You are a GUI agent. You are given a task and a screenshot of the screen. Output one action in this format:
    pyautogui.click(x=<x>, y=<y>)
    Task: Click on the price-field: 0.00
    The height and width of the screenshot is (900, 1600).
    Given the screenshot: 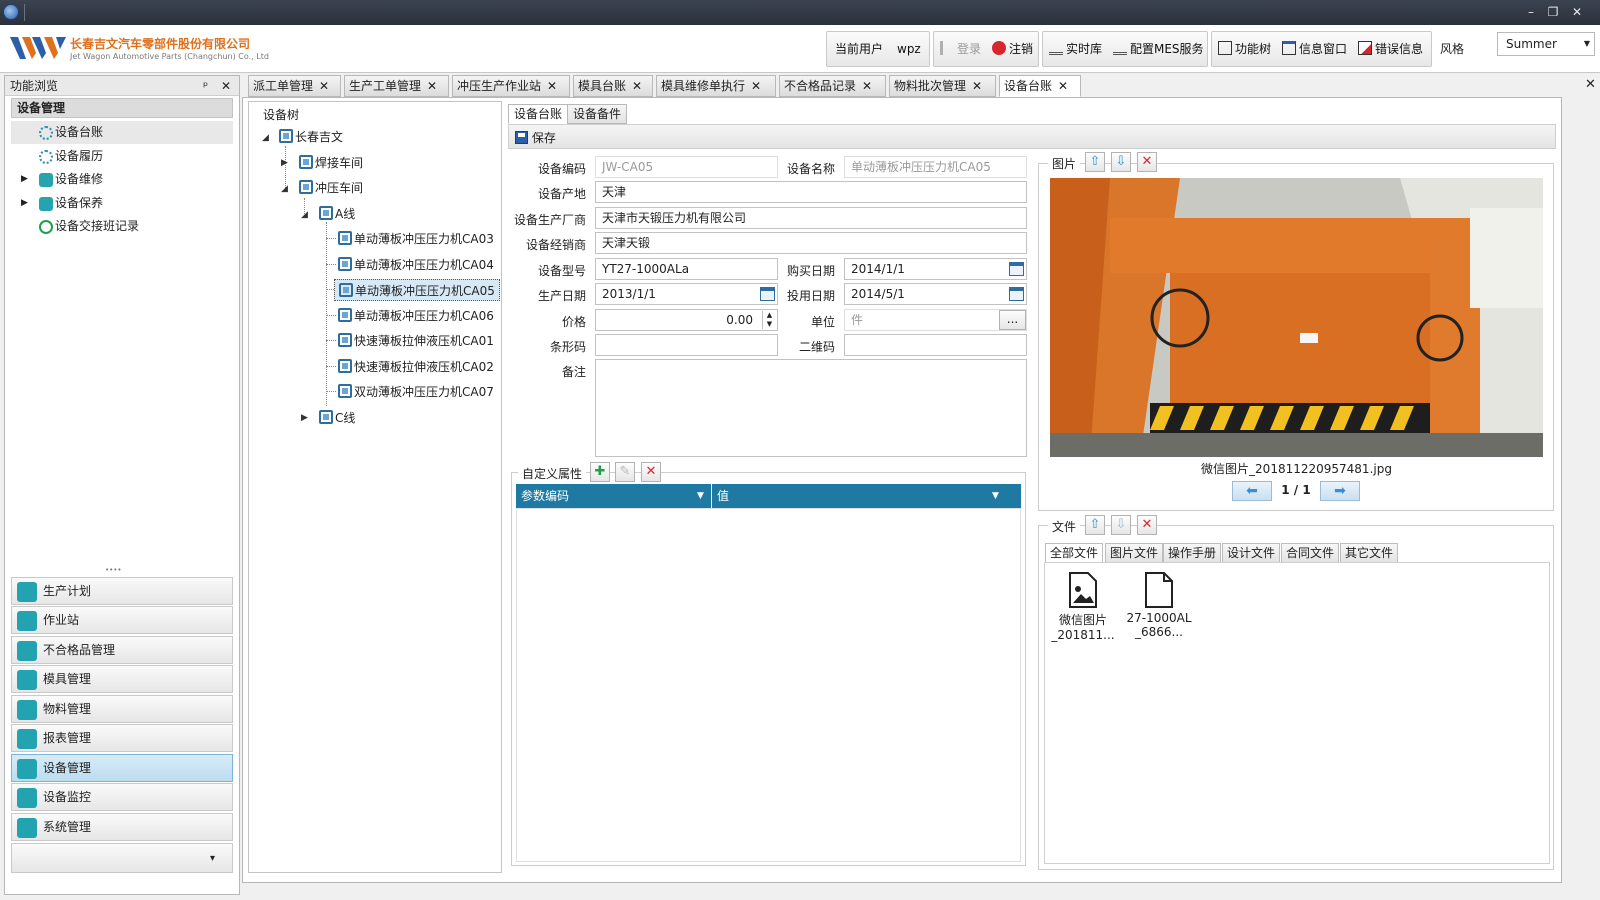 What is the action you would take?
    pyautogui.click(x=686, y=320)
    